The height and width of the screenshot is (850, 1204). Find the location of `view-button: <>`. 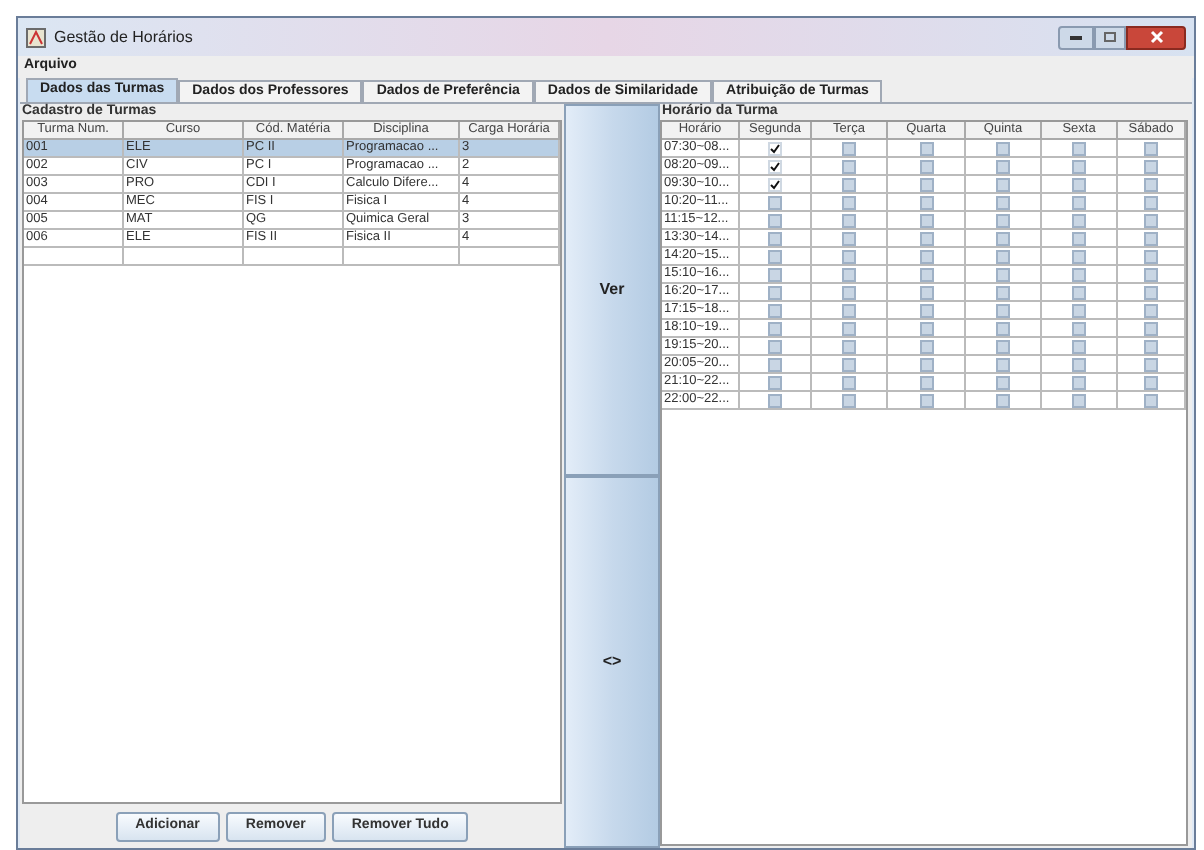

view-button: <> is located at coordinates (612, 662).